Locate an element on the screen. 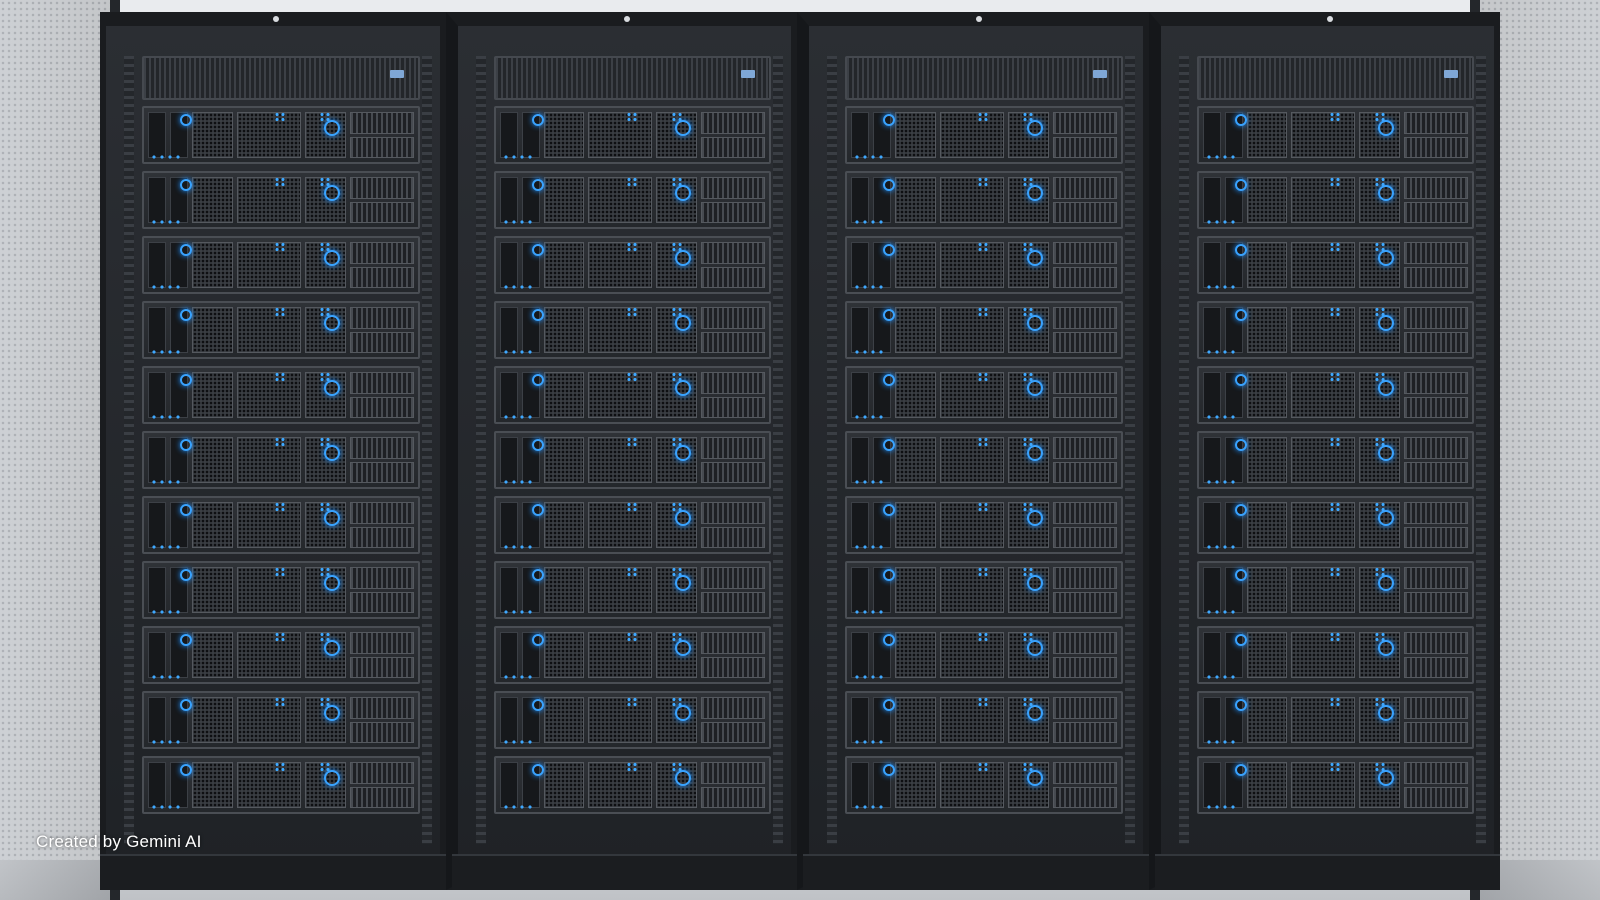 Image resolution: width=1600 pixels, height=900 pixels. cabinet-top-indicator is located at coordinates (1330, 19).